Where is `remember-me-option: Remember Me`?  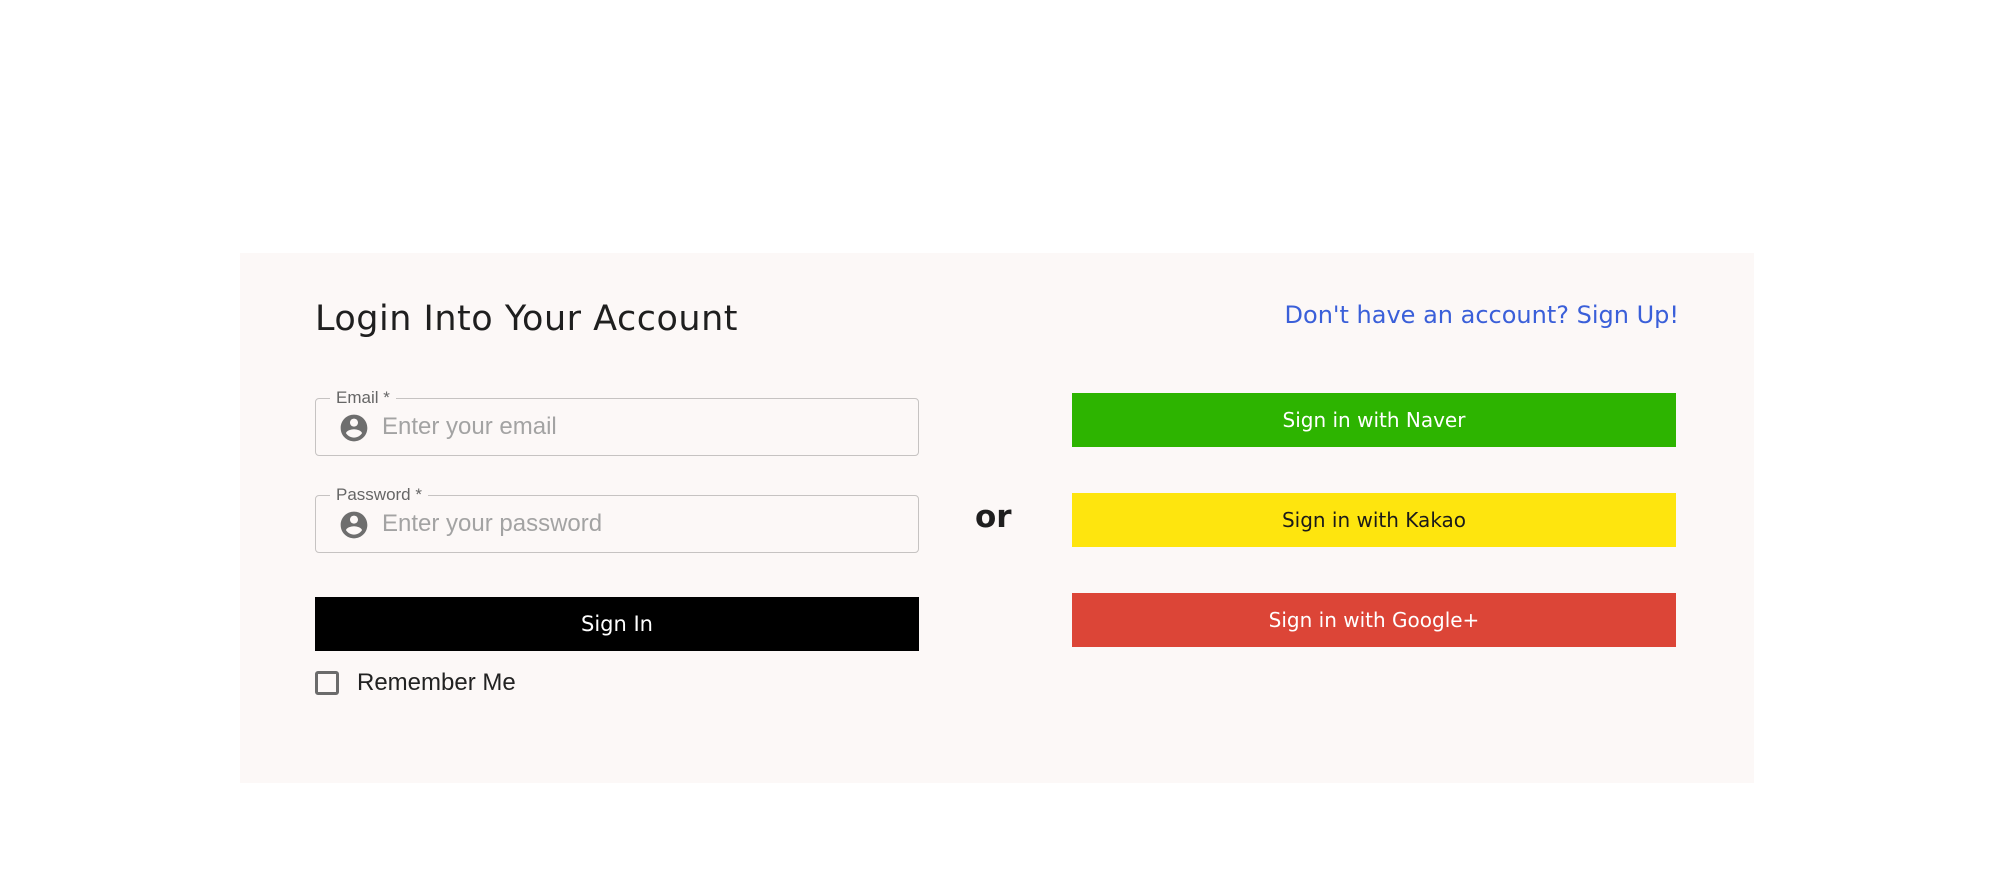 remember-me-option: Remember Me is located at coordinates (415, 683).